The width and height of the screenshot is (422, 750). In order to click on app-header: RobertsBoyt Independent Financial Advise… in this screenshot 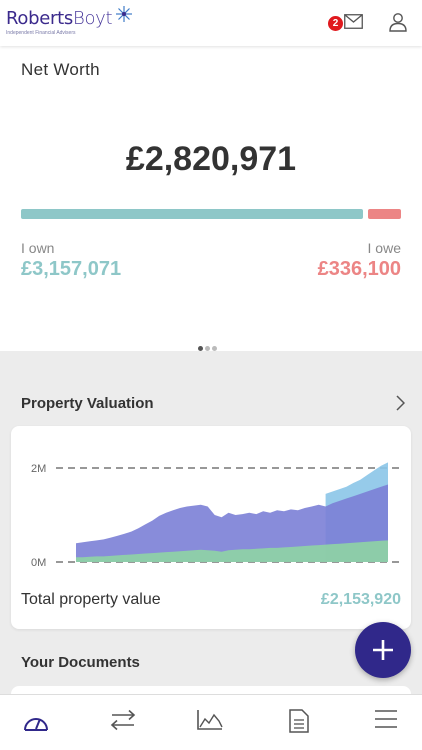, I will do `click(211, 23)`.